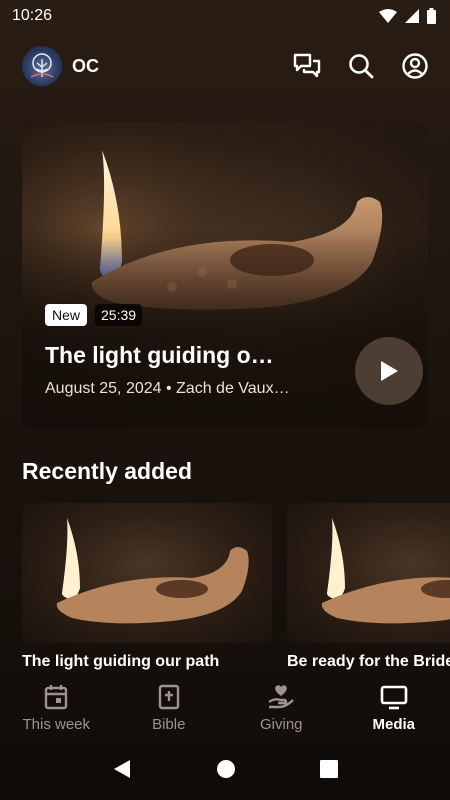  I want to click on nav-this-week: This week, so click(56, 708).